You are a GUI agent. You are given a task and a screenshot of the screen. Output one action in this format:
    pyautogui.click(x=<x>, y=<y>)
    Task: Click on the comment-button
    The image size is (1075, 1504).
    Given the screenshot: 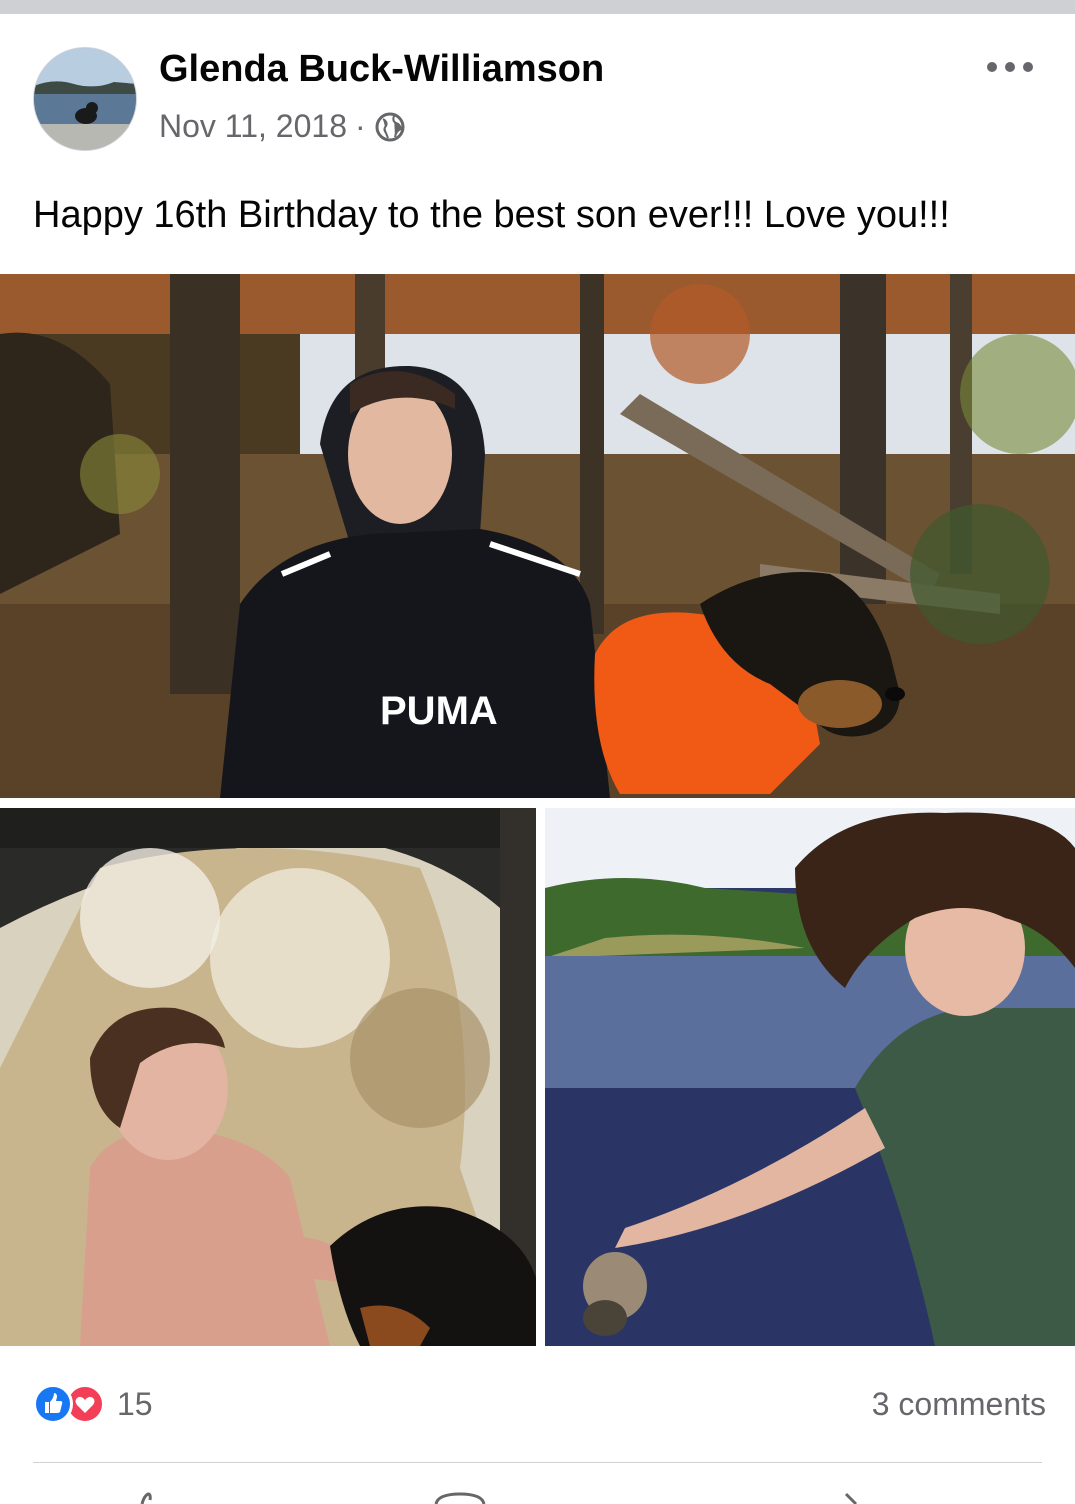 What is the action you would take?
    pyautogui.click(x=460, y=1497)
    